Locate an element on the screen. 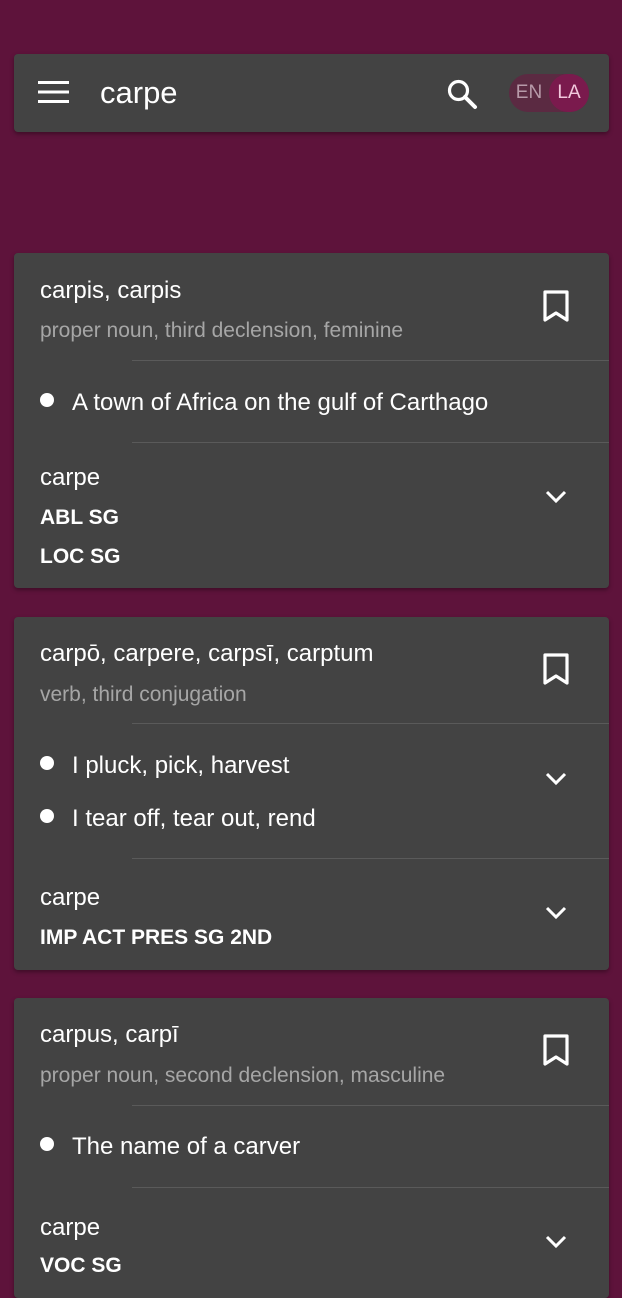  definition-text: The name of a carver is located at coordinates (186, 1146).